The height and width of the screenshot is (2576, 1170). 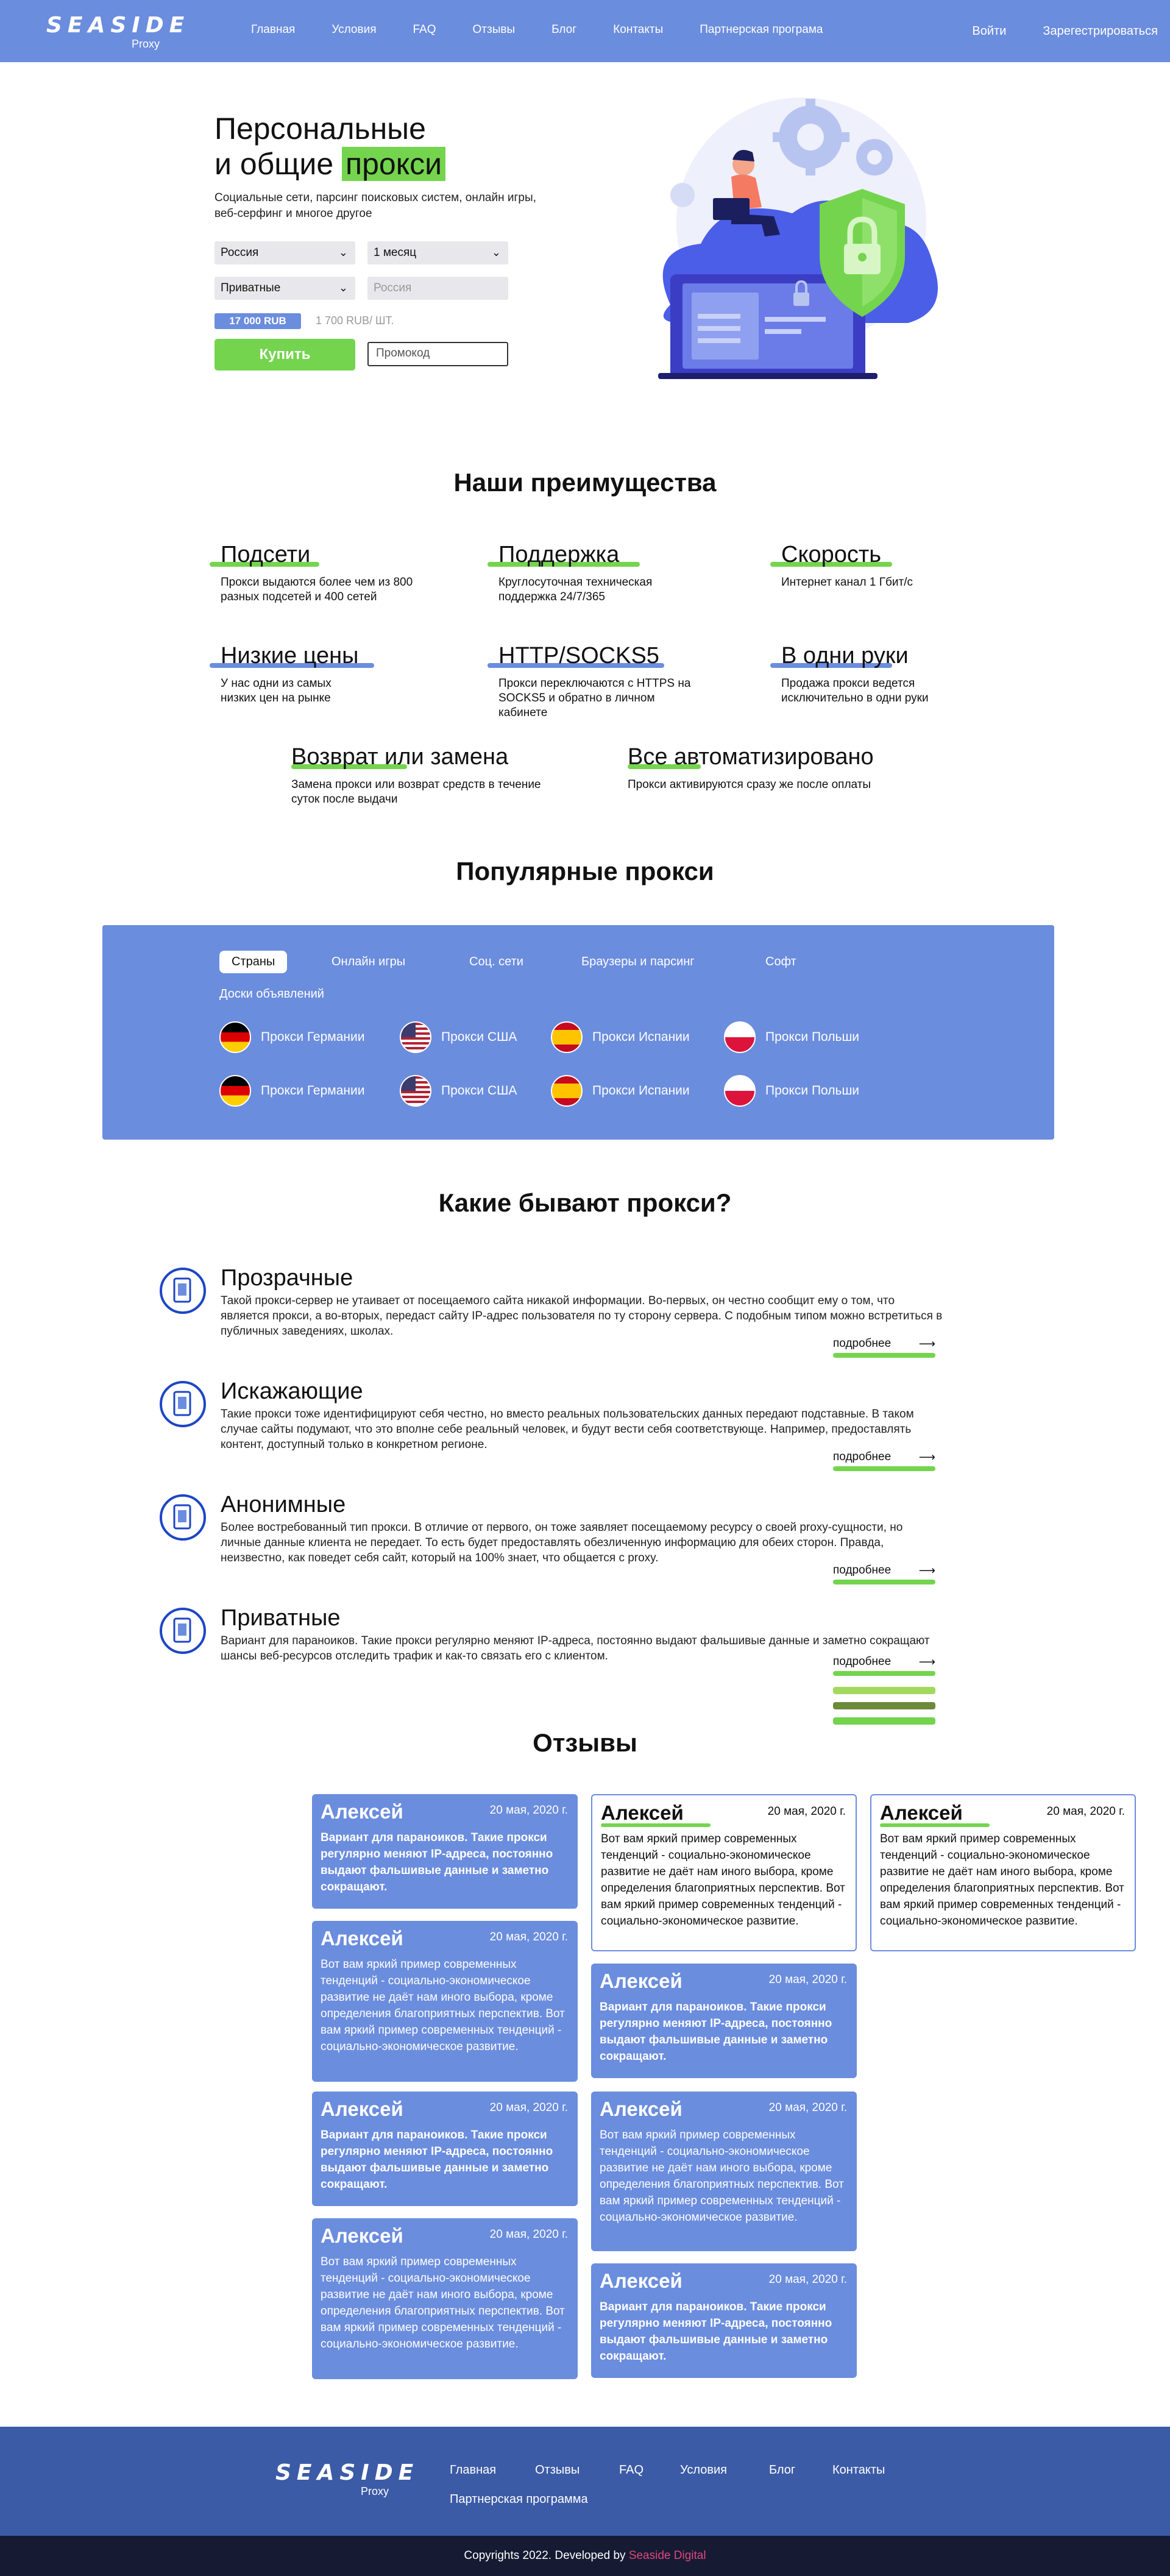 What do you see at coordinates (638, 962) in the screenshot?
I see `tab-browsers-parsing: Браузеры и парсинг` at bounding box center [638, 962].